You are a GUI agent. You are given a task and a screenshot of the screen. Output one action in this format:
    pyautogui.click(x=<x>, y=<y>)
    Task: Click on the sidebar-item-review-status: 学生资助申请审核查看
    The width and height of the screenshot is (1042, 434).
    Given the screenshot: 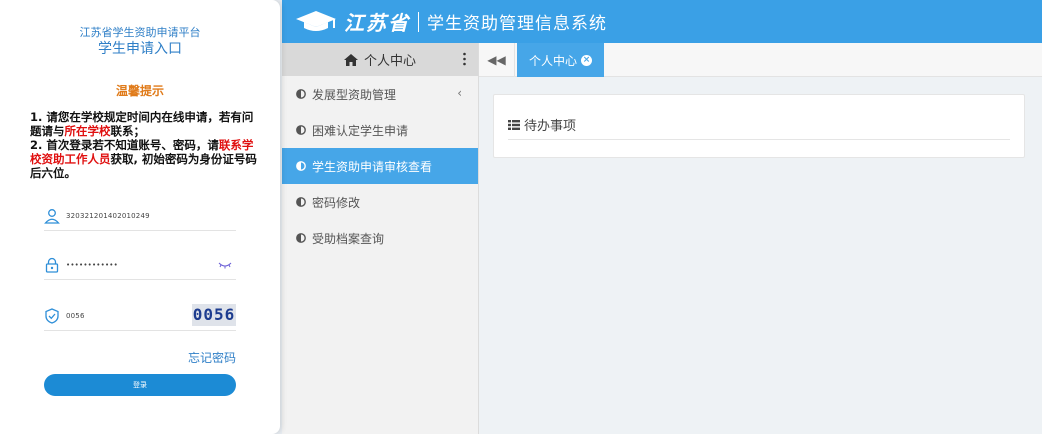 What is the action you would take?
    pyautogui.click(x=380, y=166)
    